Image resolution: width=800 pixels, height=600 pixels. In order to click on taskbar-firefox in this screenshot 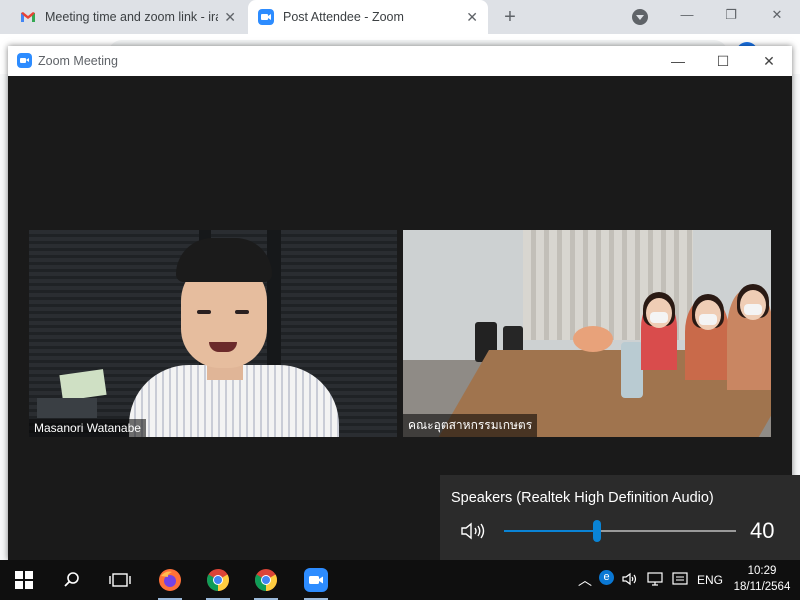, I will do `click(170, 580)`.